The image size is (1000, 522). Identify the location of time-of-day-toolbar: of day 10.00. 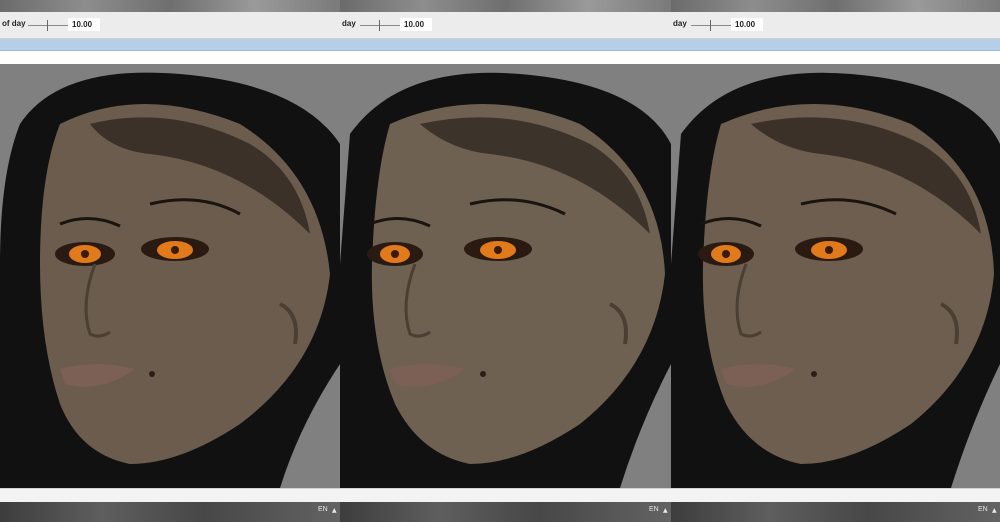
(170, 25).